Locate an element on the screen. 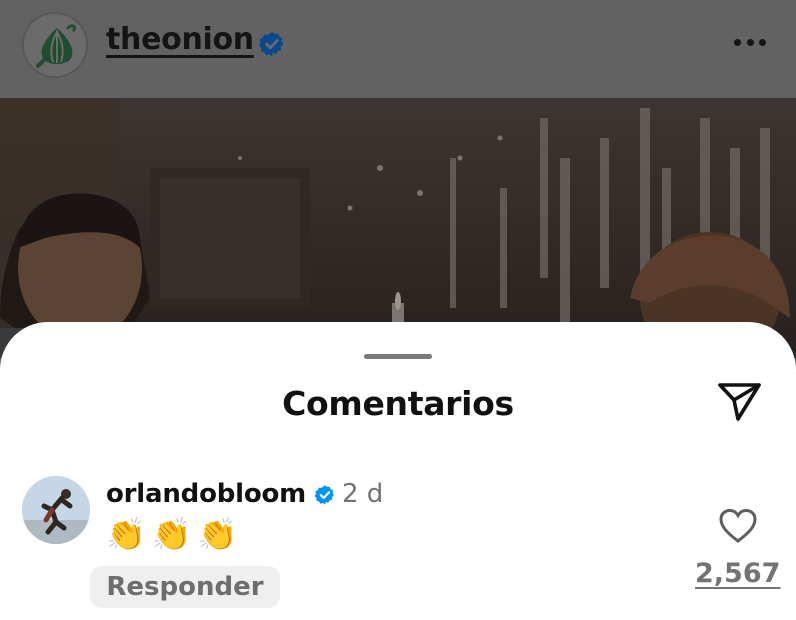 This screenshot has height=620, width=796. comment-text: 👏👏👏 is located at coordinates (175, 534).